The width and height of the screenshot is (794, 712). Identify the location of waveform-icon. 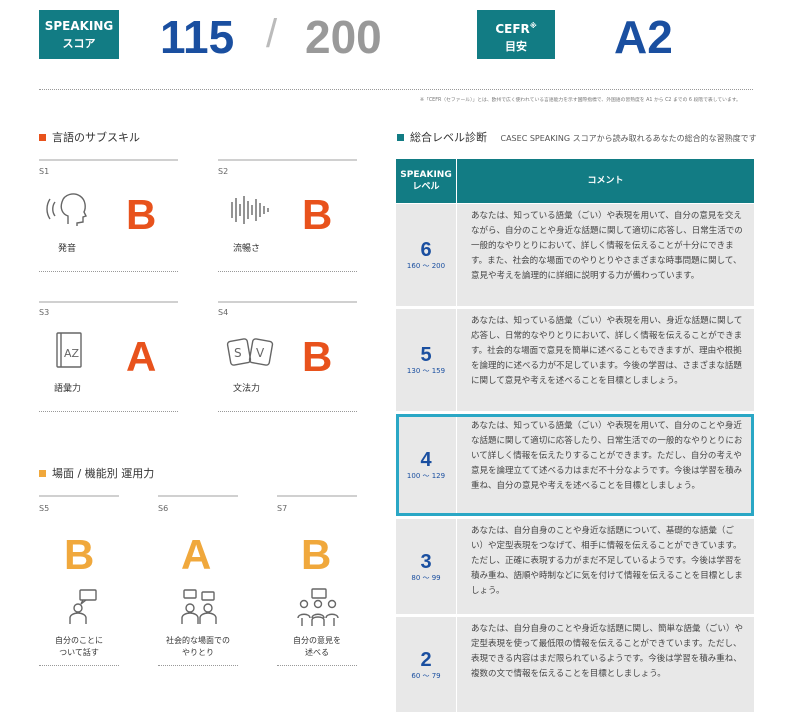
(250, 210).